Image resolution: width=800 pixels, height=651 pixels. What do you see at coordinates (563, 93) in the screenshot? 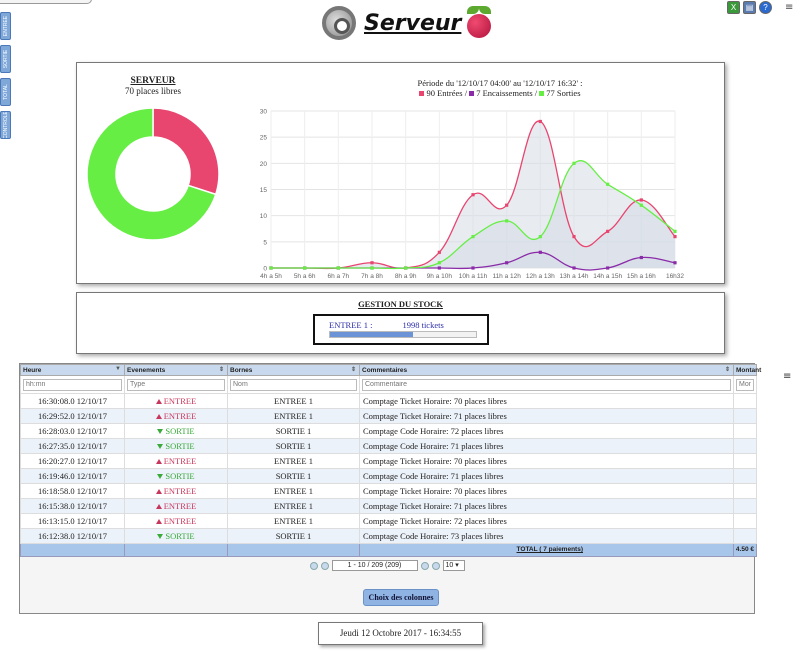
I see `legend-sorties: 77 Sorties` at bounding box center [563, 93].